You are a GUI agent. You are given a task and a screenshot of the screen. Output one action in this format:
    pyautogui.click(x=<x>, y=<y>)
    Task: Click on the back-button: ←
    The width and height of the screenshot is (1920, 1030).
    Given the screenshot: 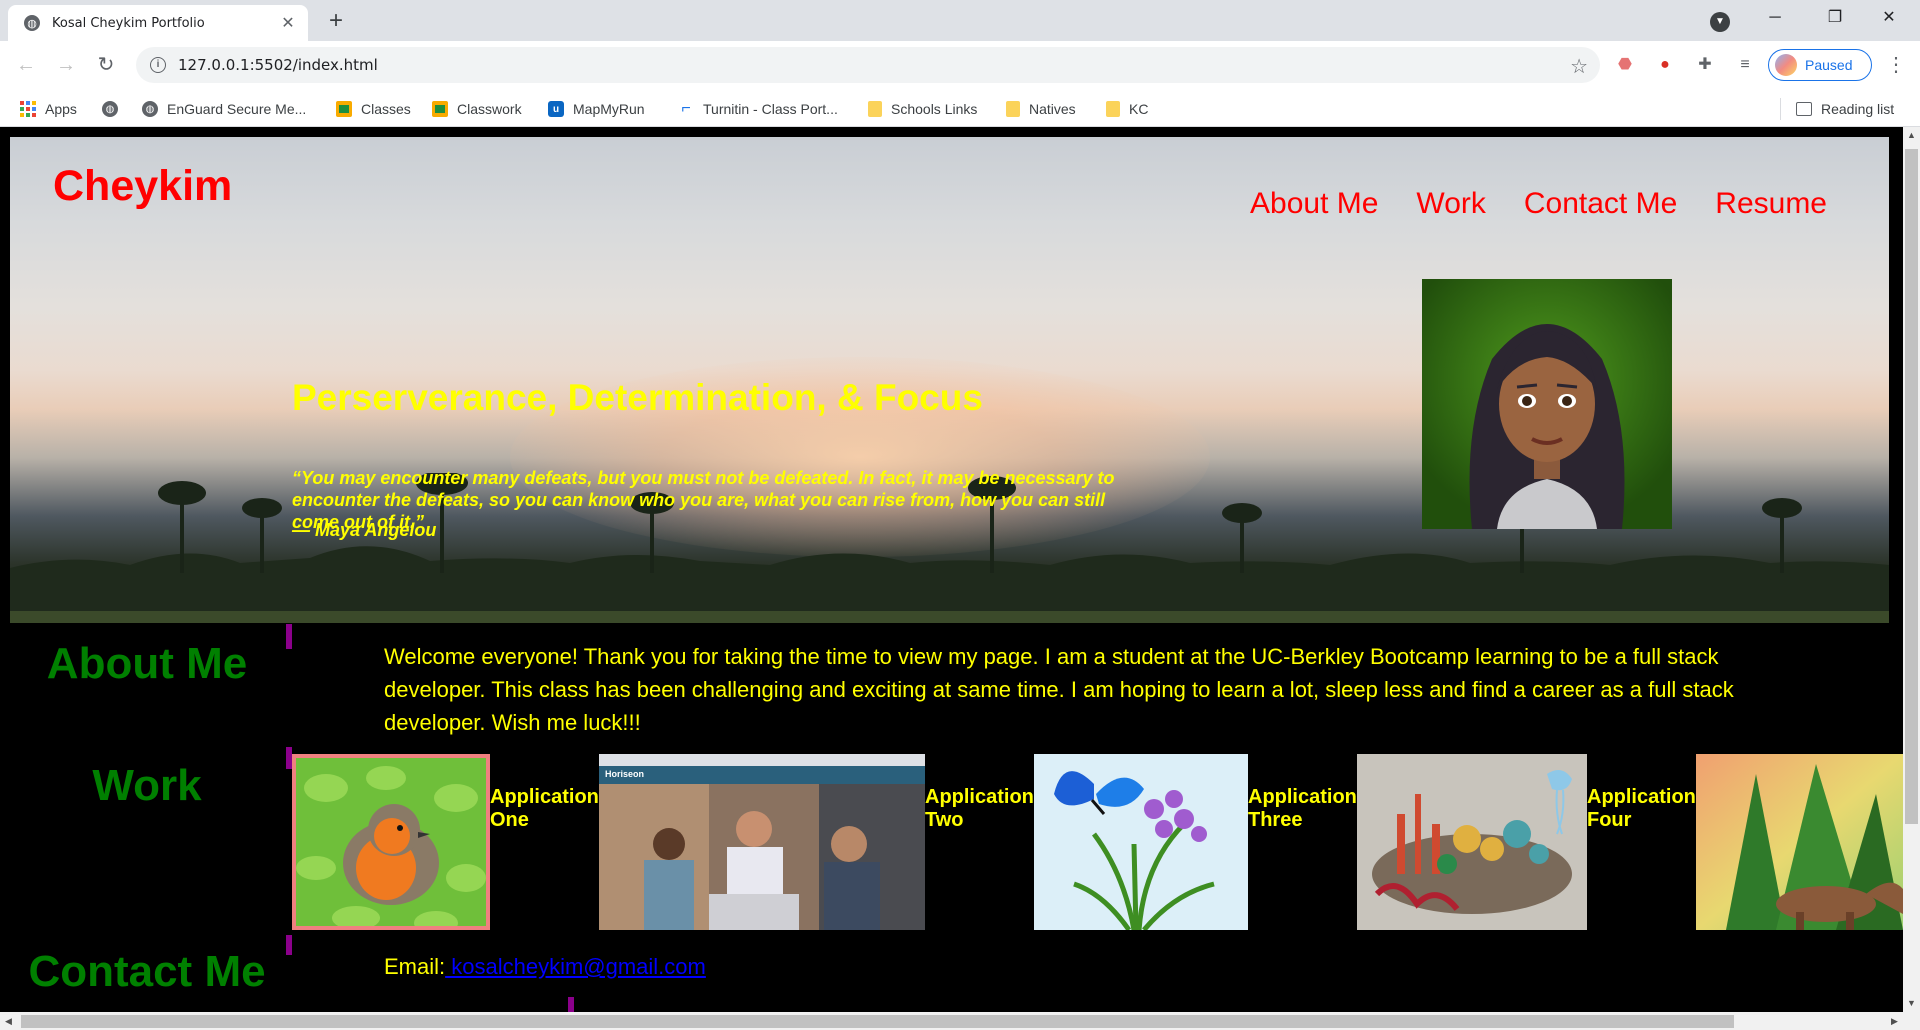 What is the action you would take?
    pyautogui.click(x=26, y=65)
    